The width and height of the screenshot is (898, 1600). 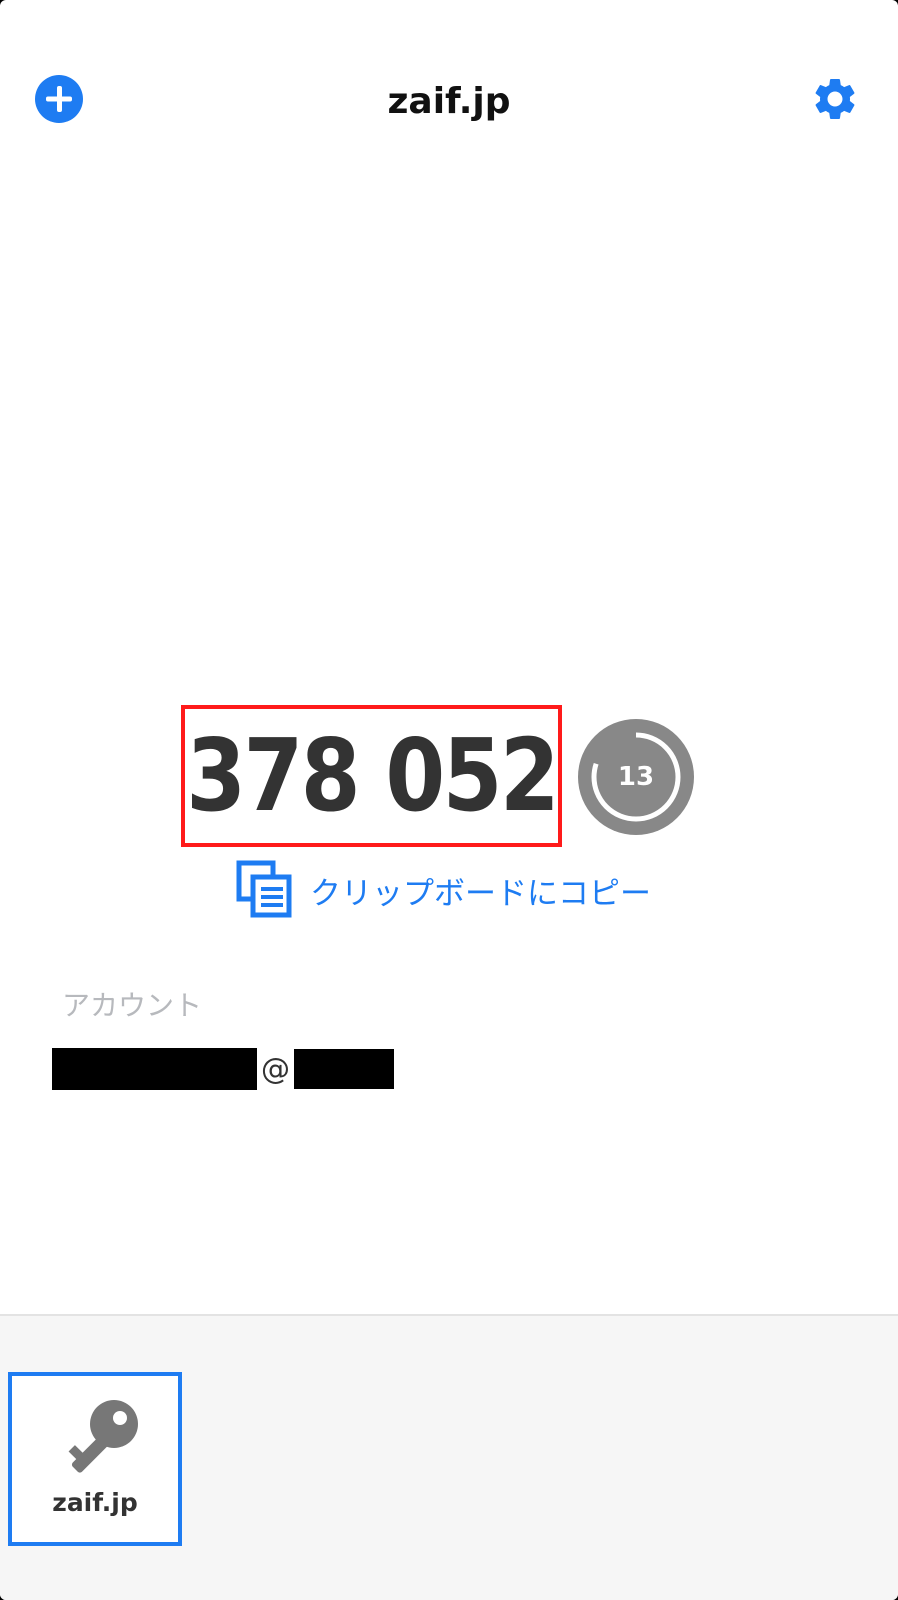 I want to click on service-tile-label: zaif.jp, so click(x=95, y=1502).